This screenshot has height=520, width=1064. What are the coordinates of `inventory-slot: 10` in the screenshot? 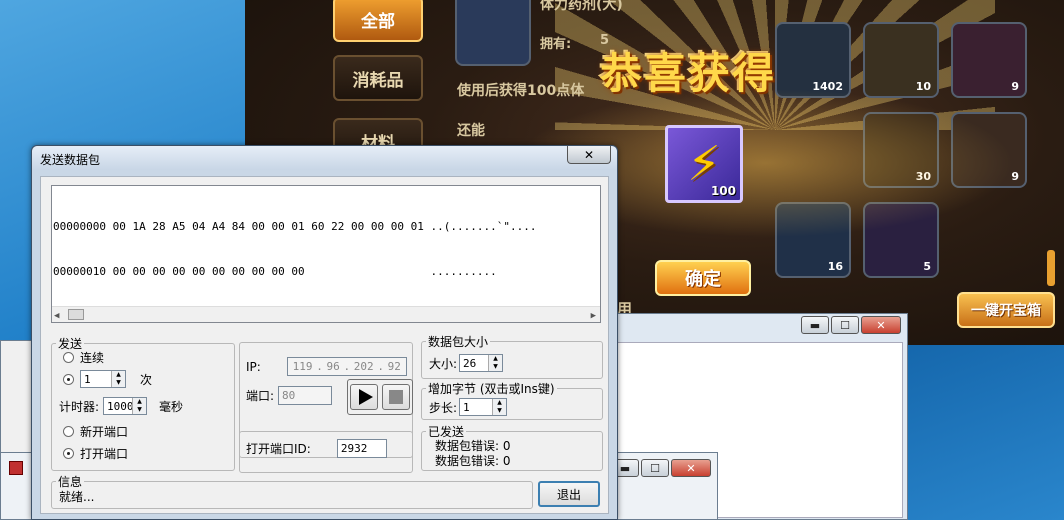 It's located at (901, 60).